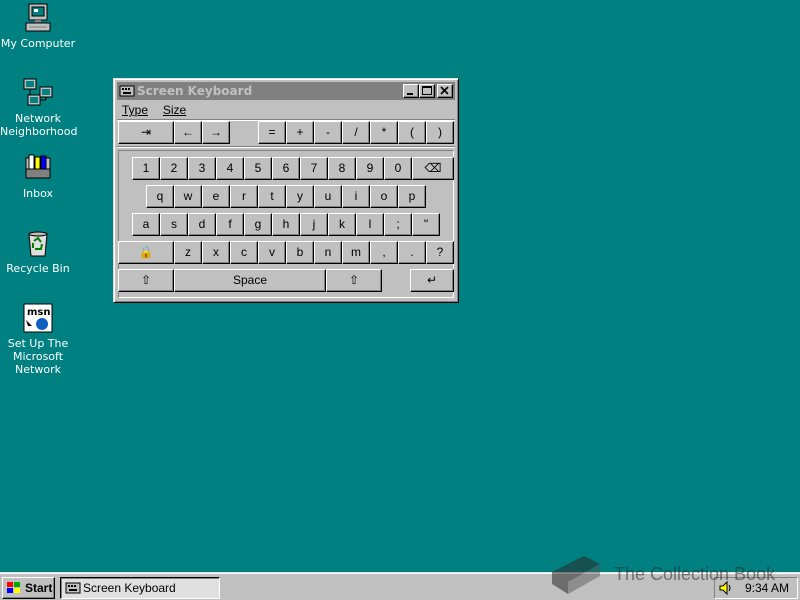  I want to click on key-t: t, so click(272, 196).